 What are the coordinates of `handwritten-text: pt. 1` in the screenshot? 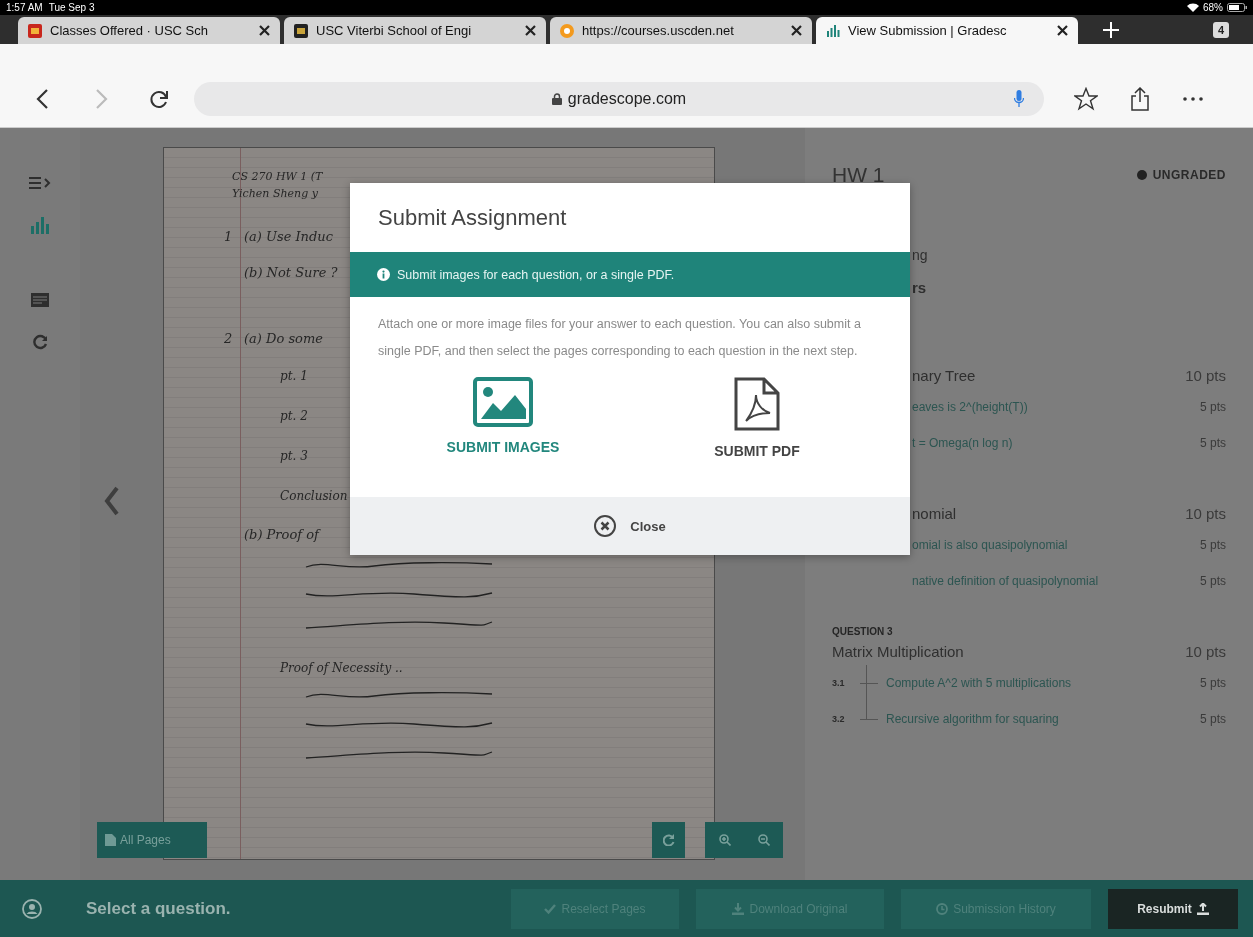 It's located at (294, 376).